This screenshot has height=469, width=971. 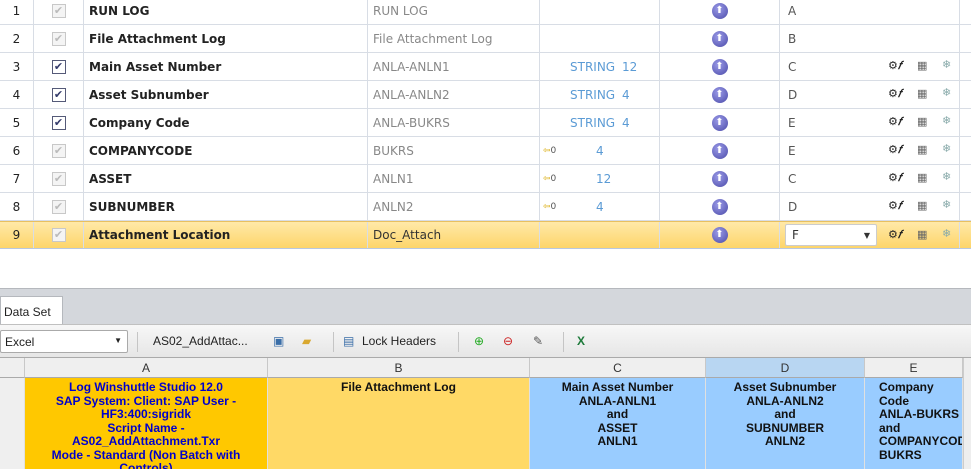 I want to click on sap-field: ANLA-ANLN2, so click(x=454, y=94).